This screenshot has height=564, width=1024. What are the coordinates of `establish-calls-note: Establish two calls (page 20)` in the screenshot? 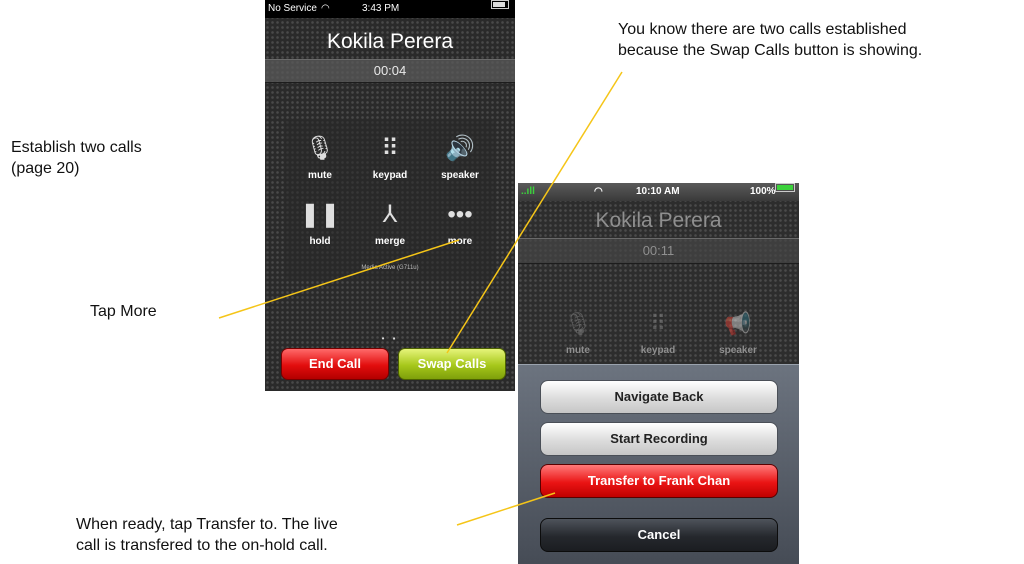 It's located at (76, 158).